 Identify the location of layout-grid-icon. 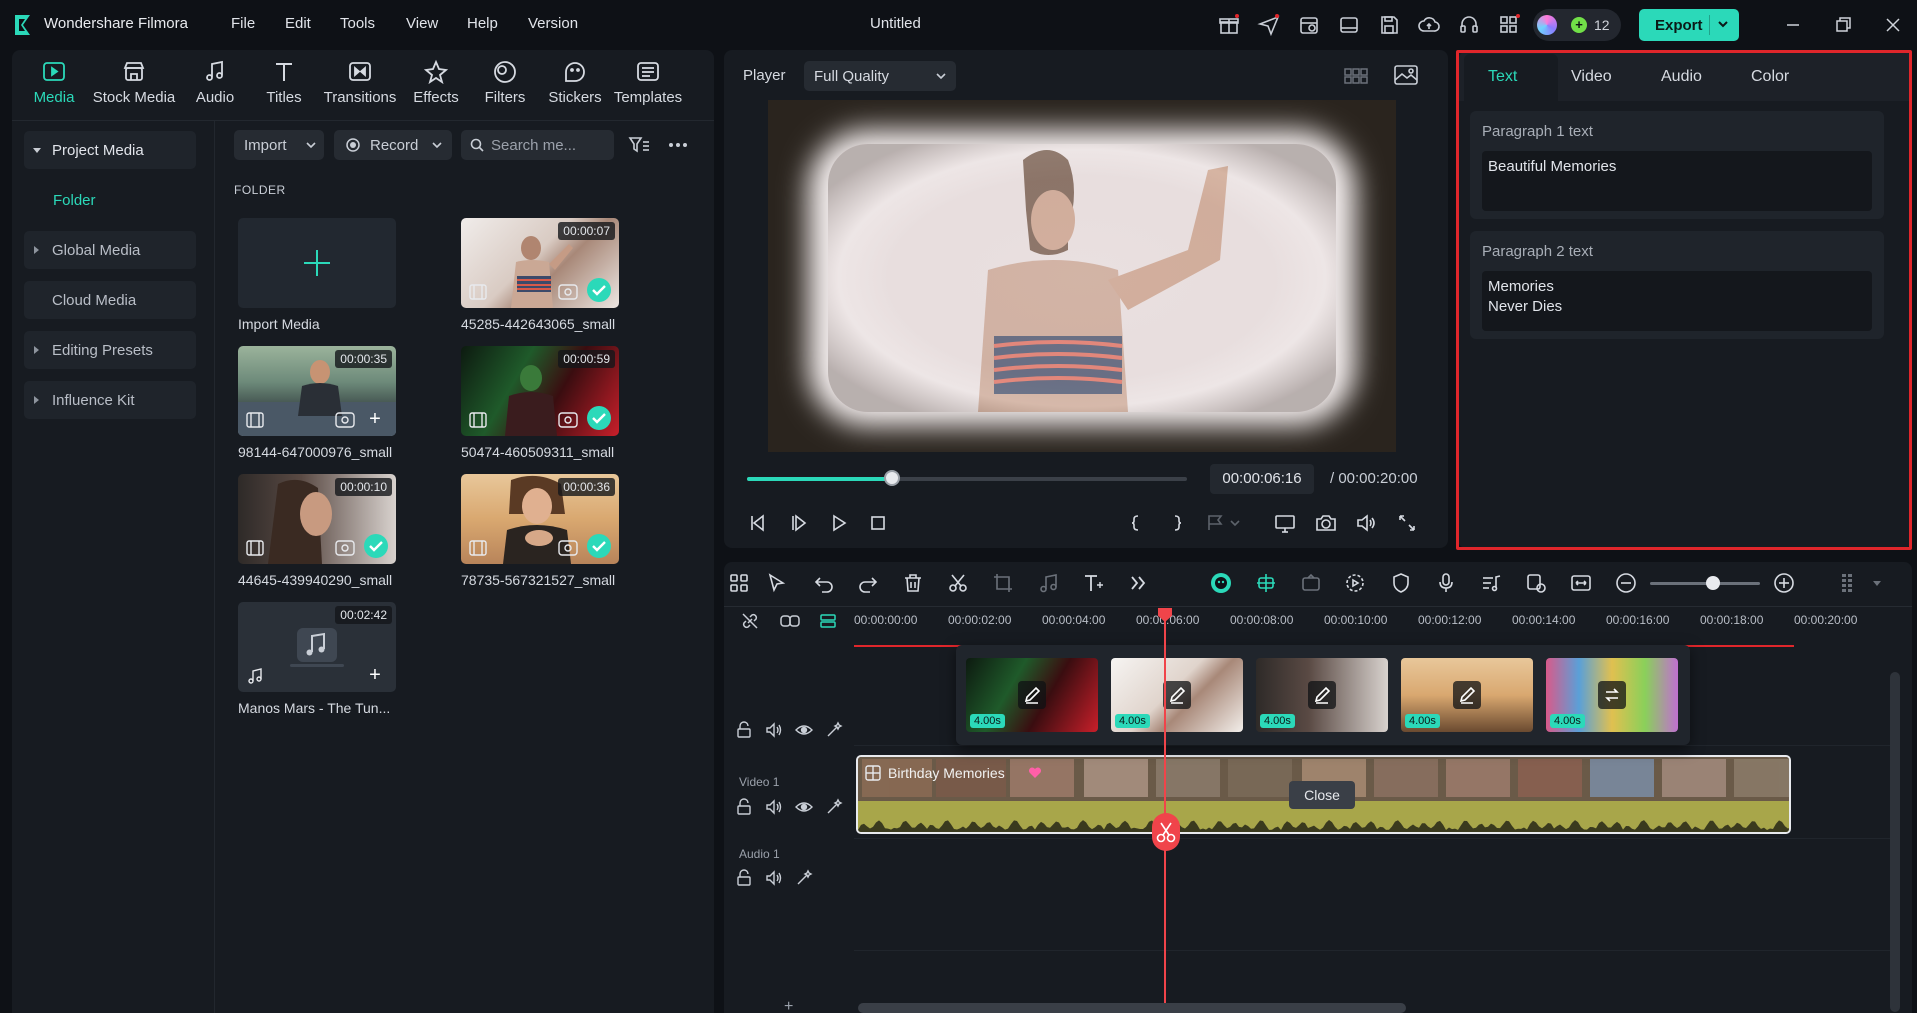
(739, 583).